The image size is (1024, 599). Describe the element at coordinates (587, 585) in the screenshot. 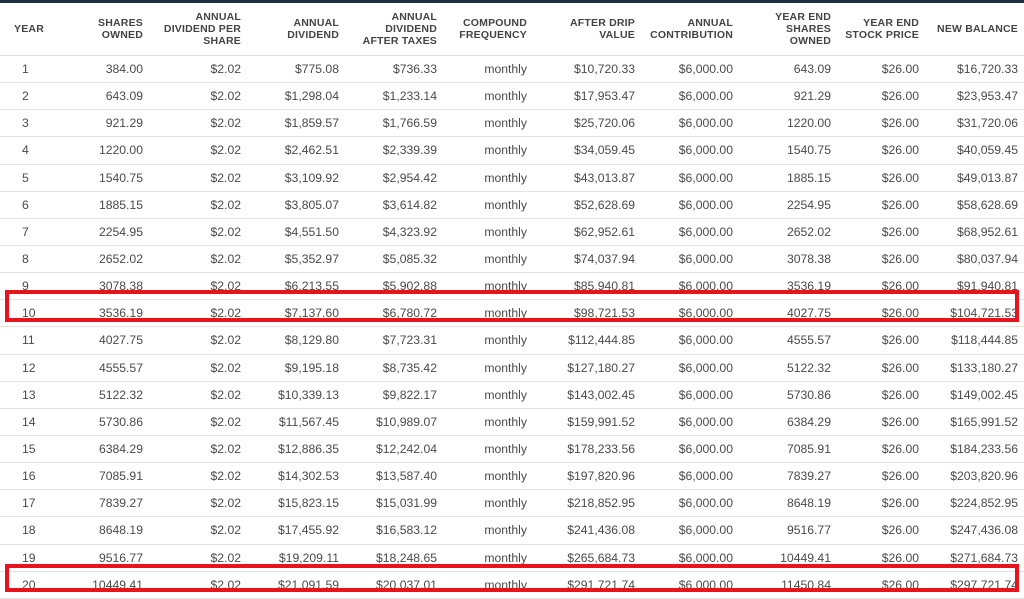

I see `cell-after-drip-value: $291,721.74` at that location.